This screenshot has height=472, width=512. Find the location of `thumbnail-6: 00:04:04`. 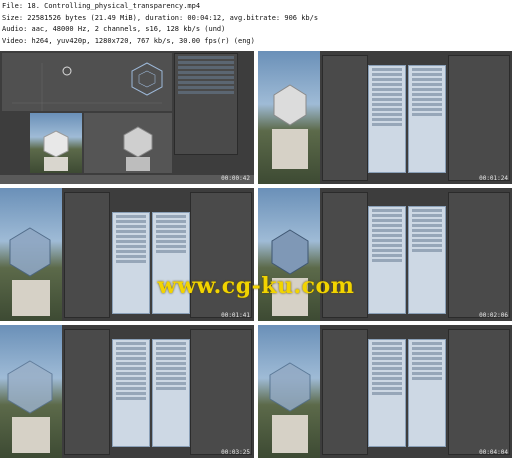

thumbnail-6: 00:04:04 is located at coordinates (385, 391).